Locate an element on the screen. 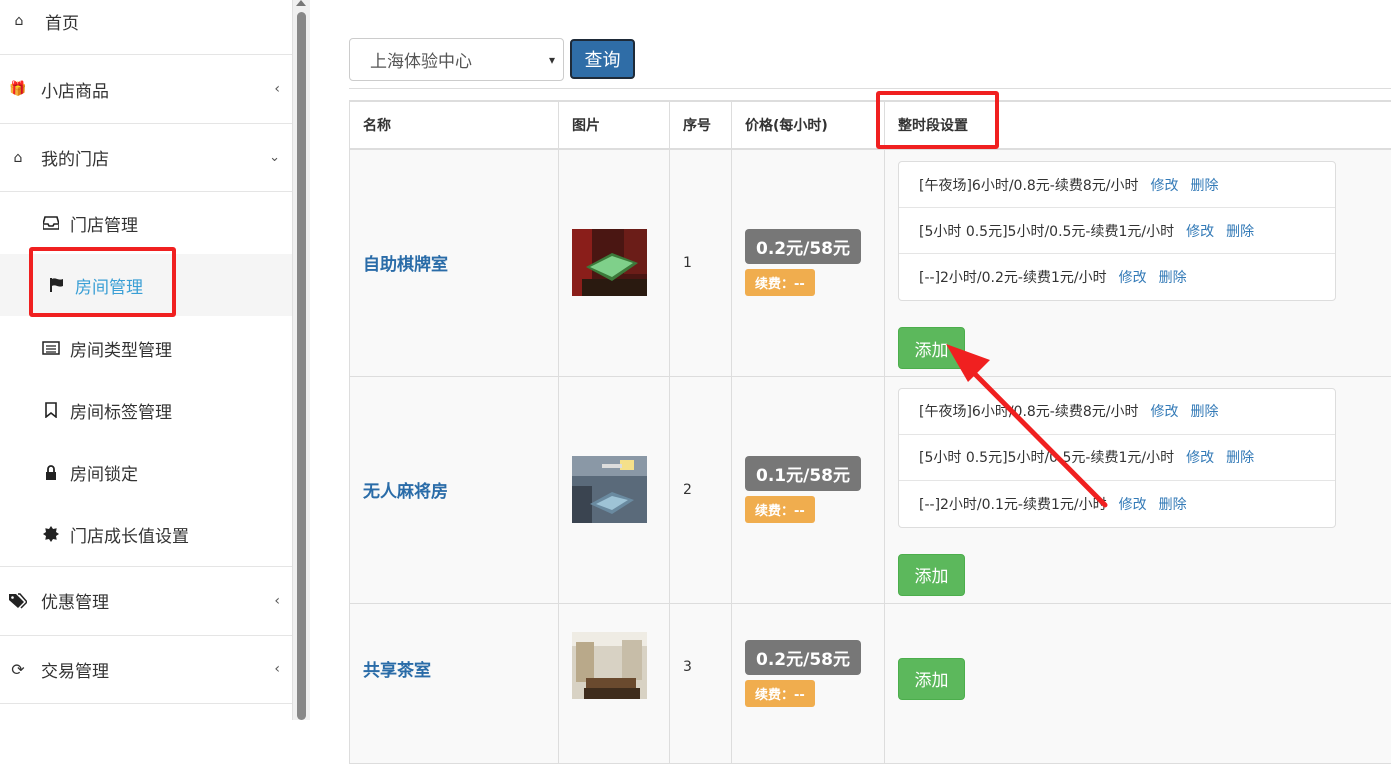 This screenshot has width=1391, height=764. nav-discount-label: 优惠管理 is located at coordinates (75, 600).